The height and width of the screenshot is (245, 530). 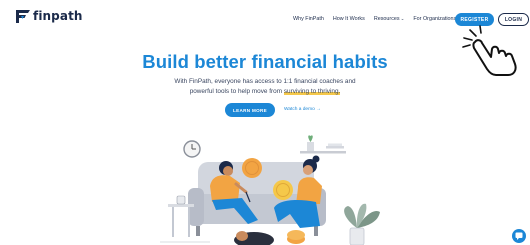 What do you see at coordinates (434, 19) in the screenshot?
I see `nav-for-organizations: For Organizations` at bounding box center [434, 19].